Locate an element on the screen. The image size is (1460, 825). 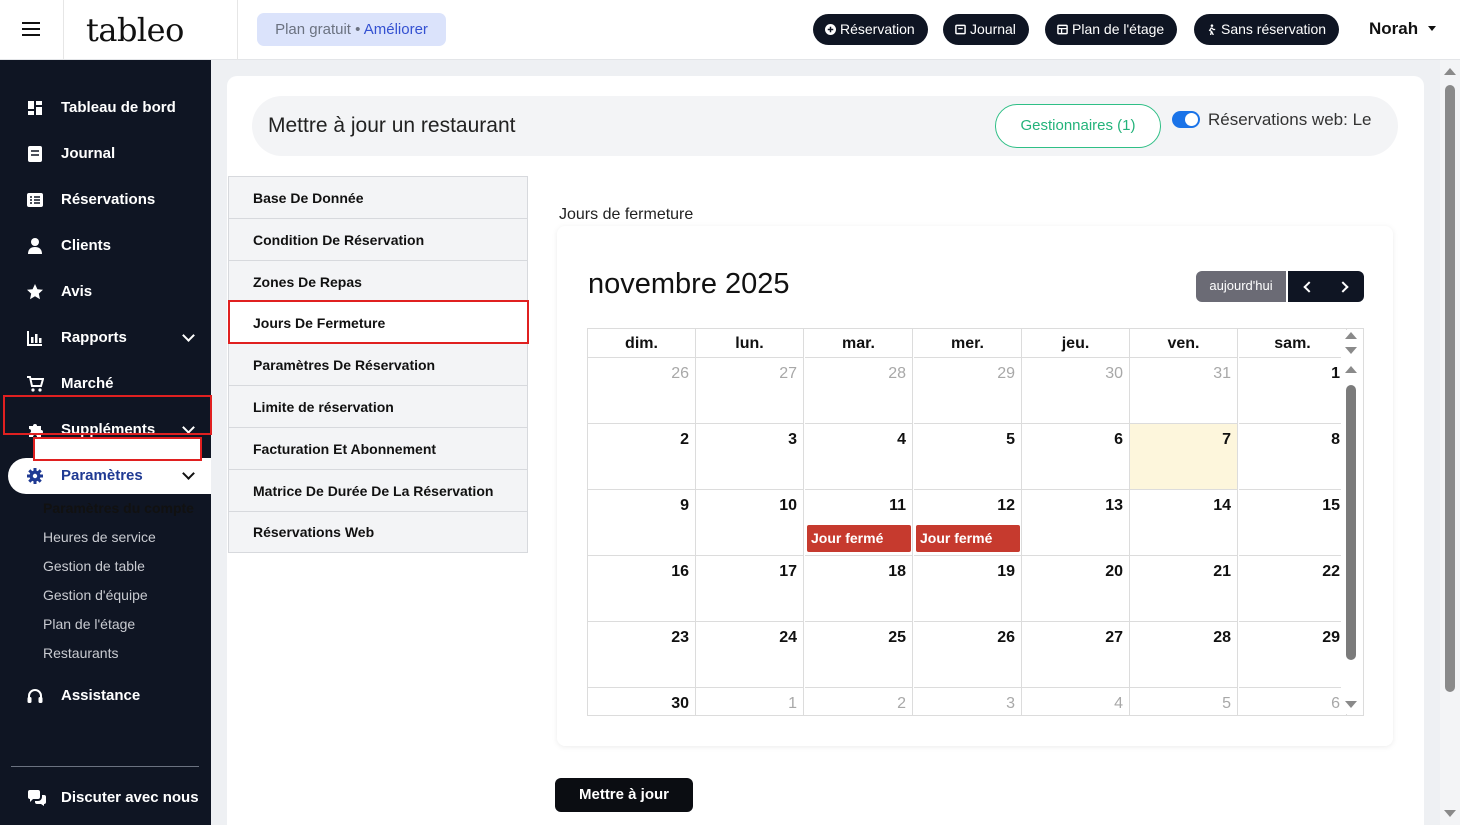
web-reservations-toggle is located at coordinates (1186, 119).